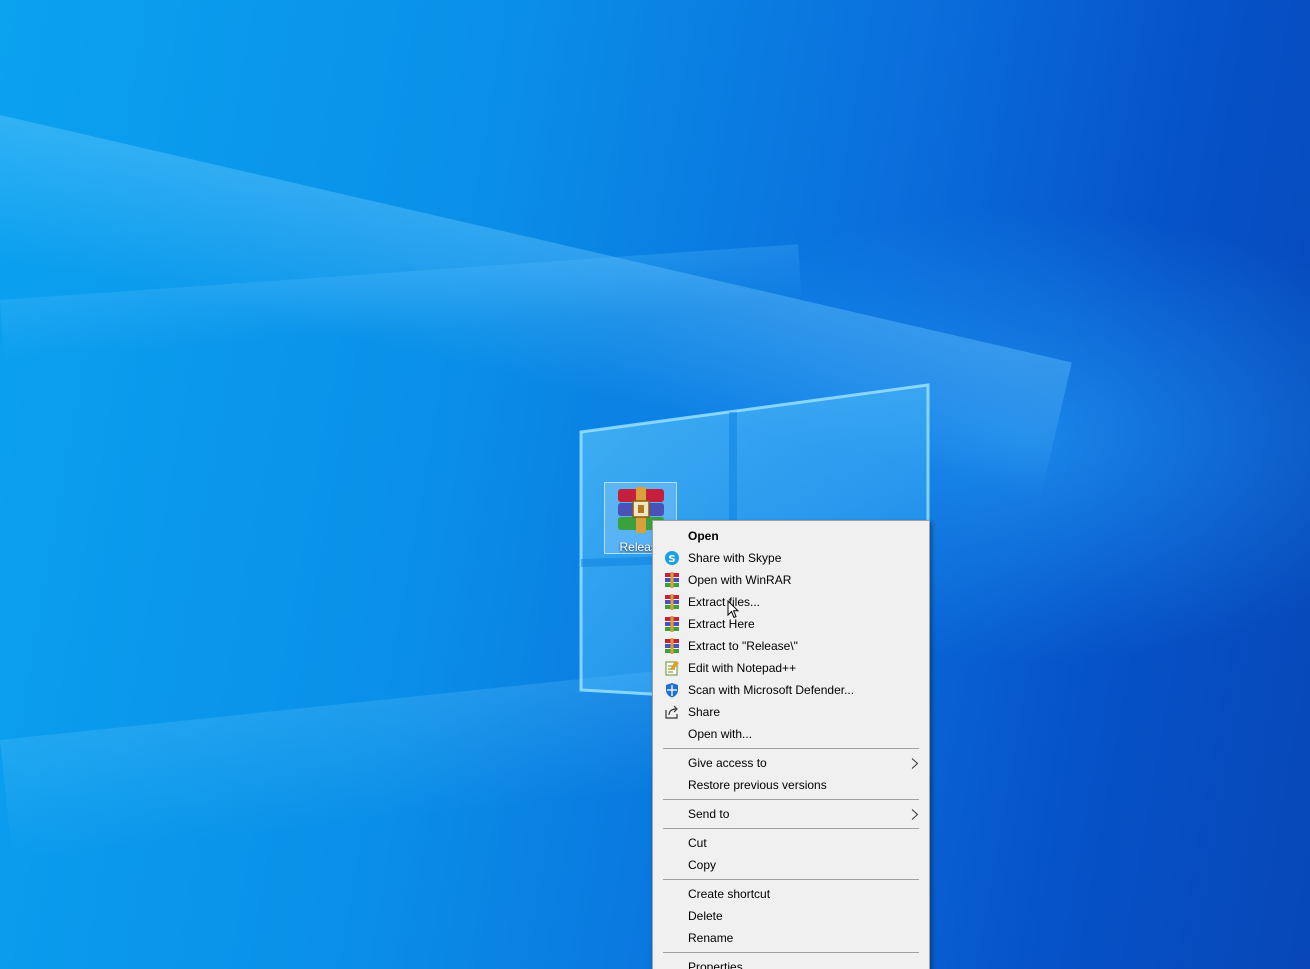 This screenshot has height=969, width=1310. Describe the element at coordinates (791, 712) in the screenshot. I see `menu-item-share: Share` at that location.